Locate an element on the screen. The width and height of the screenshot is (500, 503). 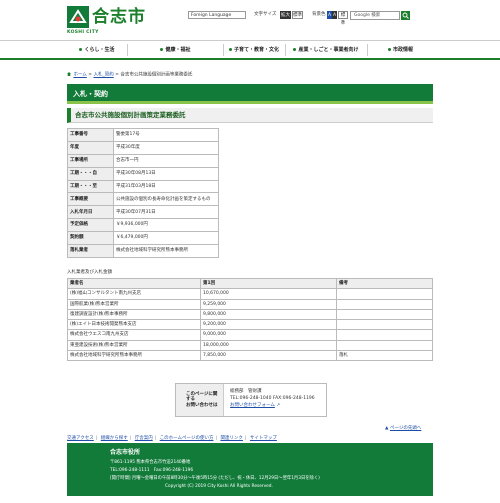
info-label: 契約額 is located at coordinates (90, 238).